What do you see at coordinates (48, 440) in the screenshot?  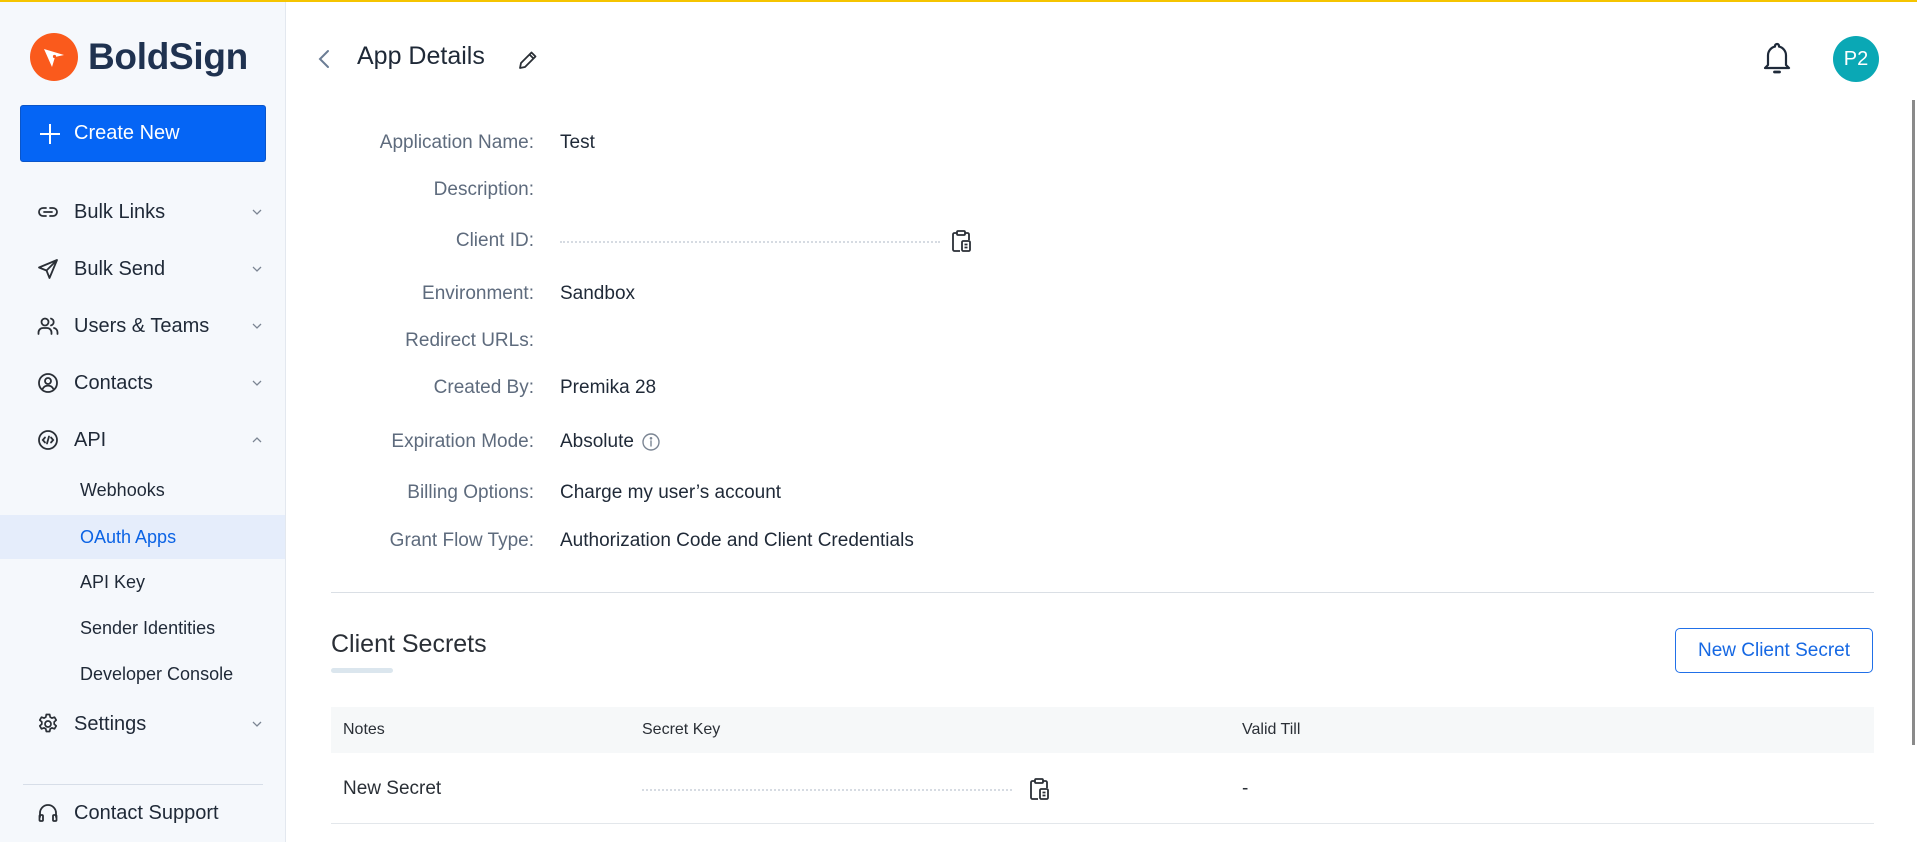 I see `code-icon` at bounding box center [48, 440].